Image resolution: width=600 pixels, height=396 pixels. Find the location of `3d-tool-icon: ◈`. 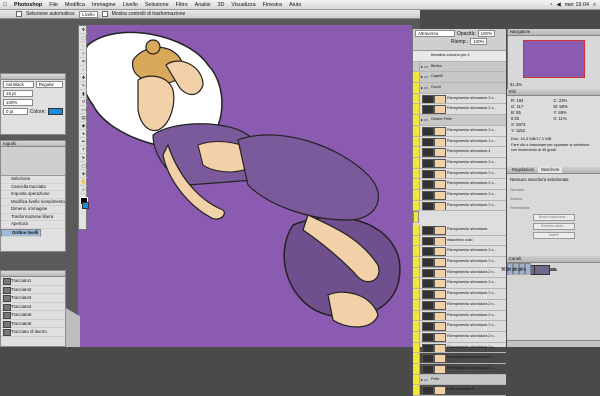

3d-tool-icon: ◈ is located at coordinates (83, 174).